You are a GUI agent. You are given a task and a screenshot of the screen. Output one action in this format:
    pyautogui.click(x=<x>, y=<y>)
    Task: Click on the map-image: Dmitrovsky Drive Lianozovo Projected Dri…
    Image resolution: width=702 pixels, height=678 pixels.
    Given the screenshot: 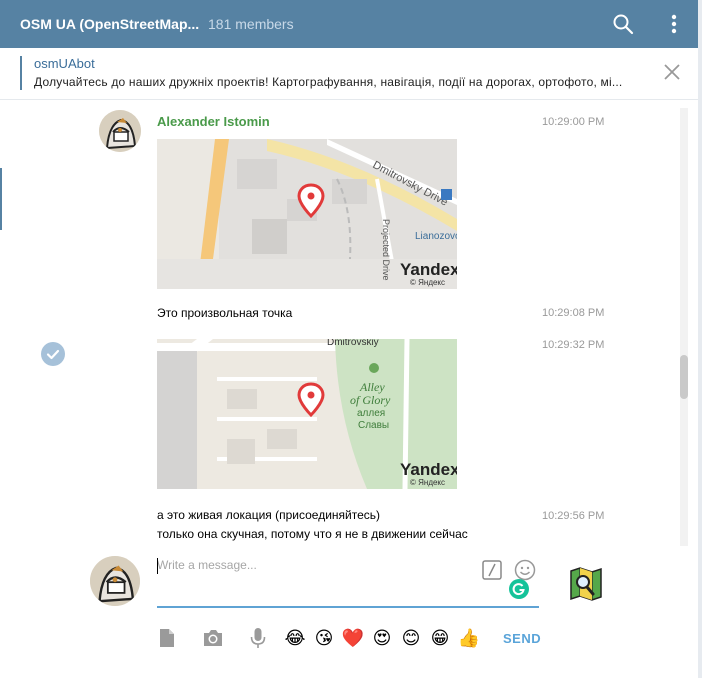 What is the action you would take?
    pyautogui.click(x=307, y=214)
    